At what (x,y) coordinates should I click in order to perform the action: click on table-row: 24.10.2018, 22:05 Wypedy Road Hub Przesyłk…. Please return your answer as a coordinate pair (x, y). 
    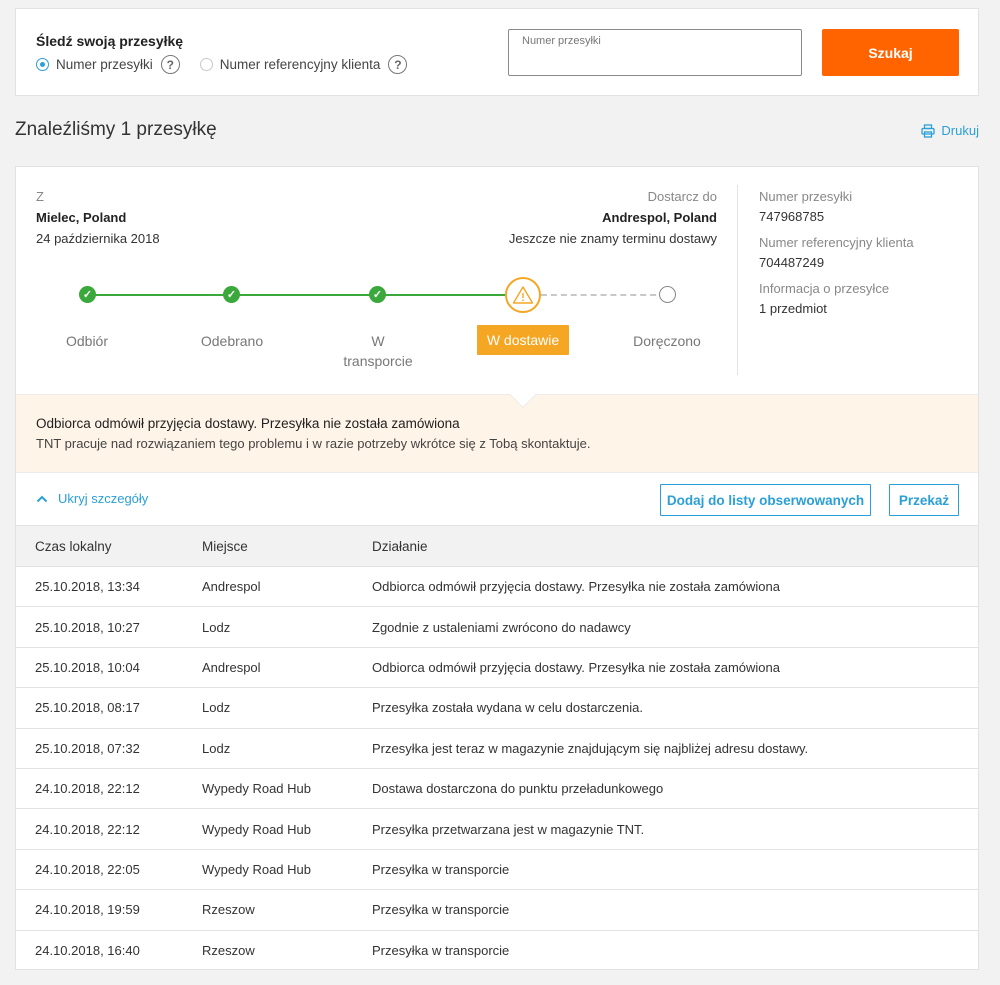
    Looking at the image, I should click on (497, 868).